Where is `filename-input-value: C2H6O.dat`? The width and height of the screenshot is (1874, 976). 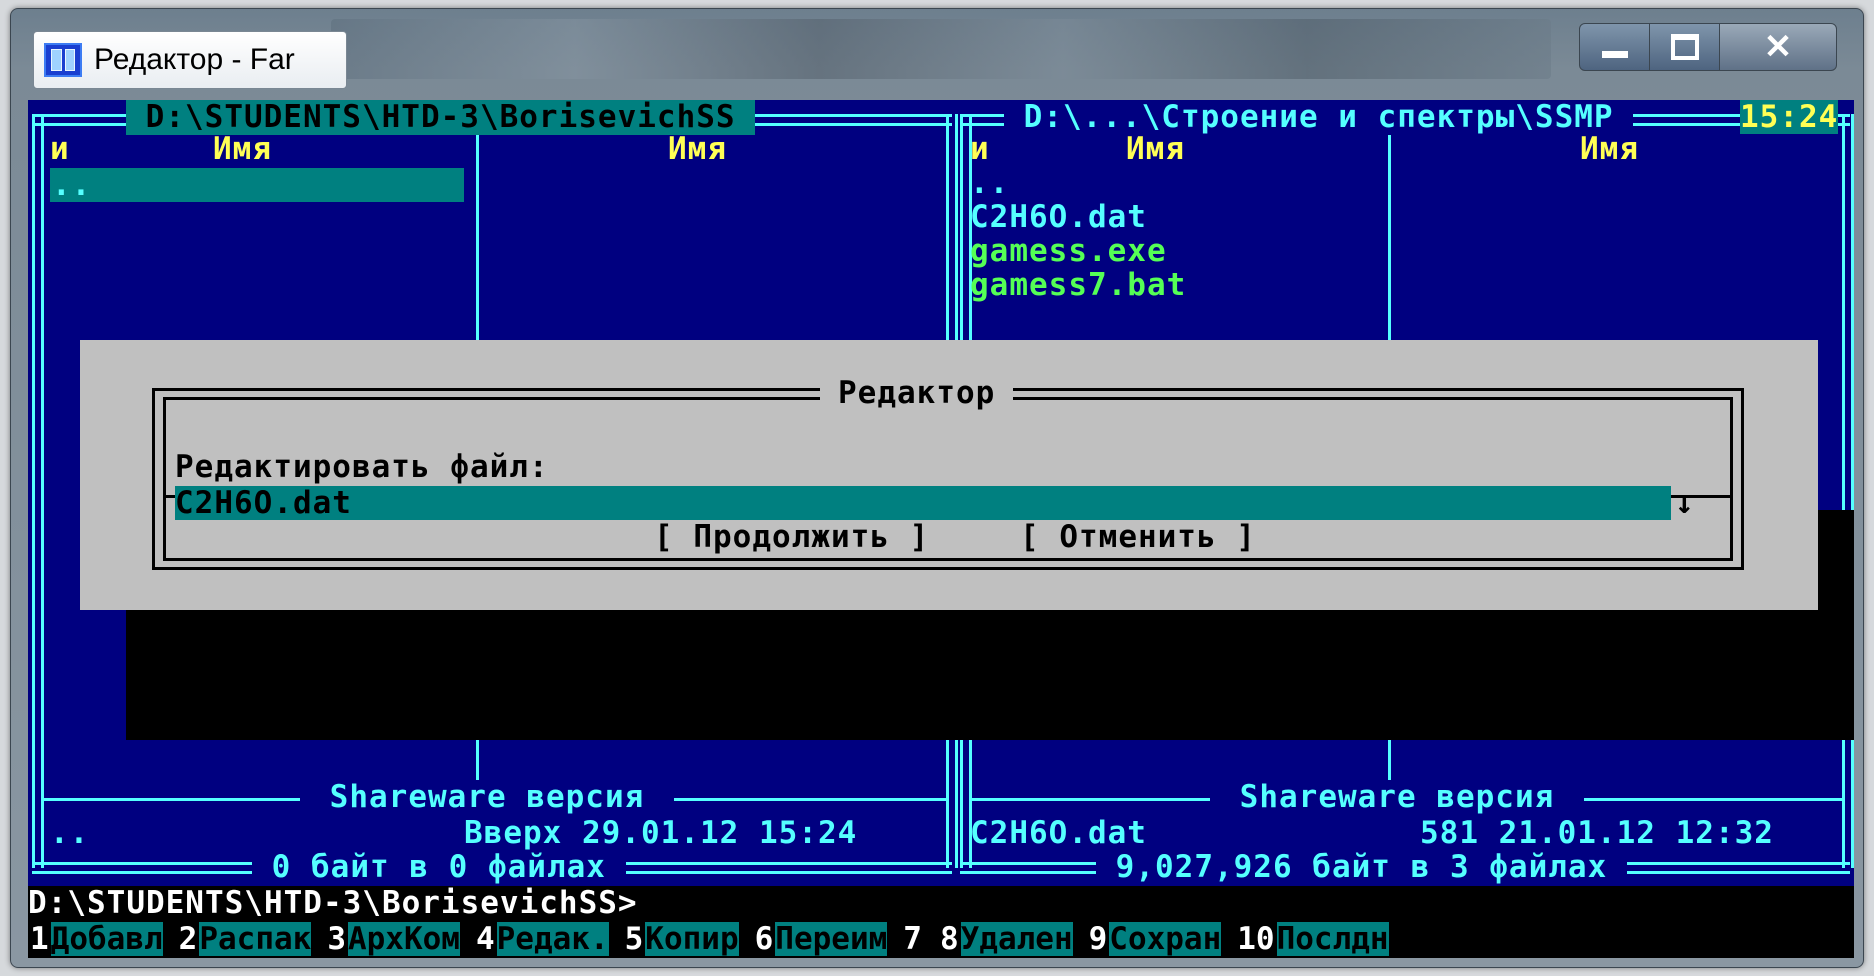
filename-input-value: C2H6O.dat is located at coordinates (263, 503).